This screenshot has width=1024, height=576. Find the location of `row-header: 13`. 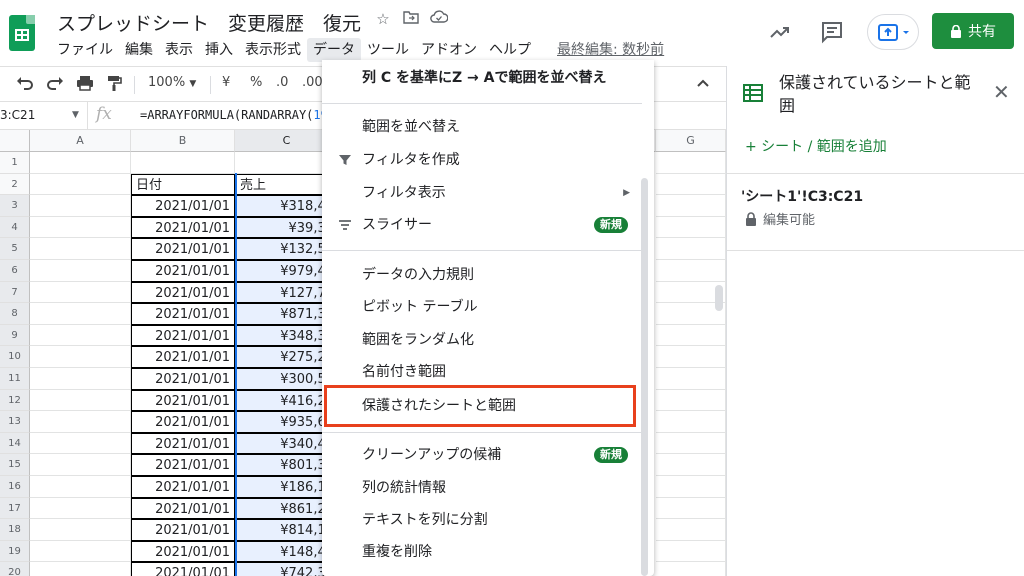

row-header: 13 is located at coordinates (15, 422).